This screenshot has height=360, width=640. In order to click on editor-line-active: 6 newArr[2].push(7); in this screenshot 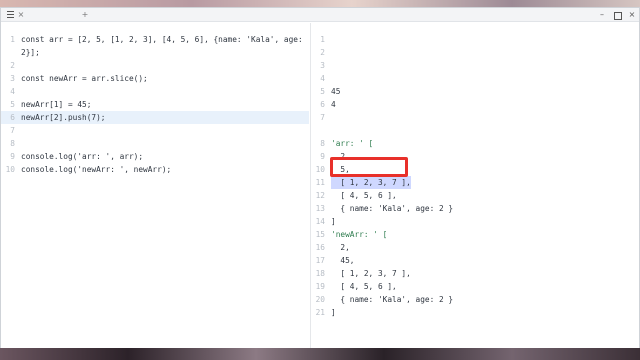, I will do `click(155, 117)`.